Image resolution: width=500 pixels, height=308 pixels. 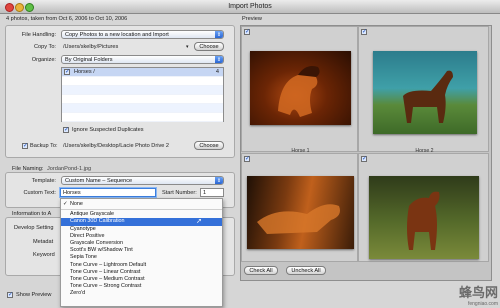 What do you see at coordinates (19, 7) in the screenshot?
I see `minimize-window-button` at bounding box center [19, 7].